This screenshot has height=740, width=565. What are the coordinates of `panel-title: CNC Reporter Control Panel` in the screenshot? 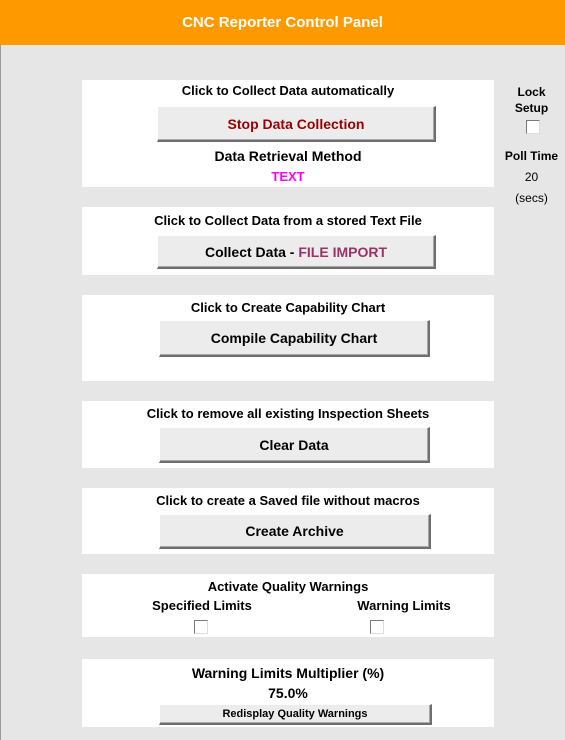 It's located at (282, 22).